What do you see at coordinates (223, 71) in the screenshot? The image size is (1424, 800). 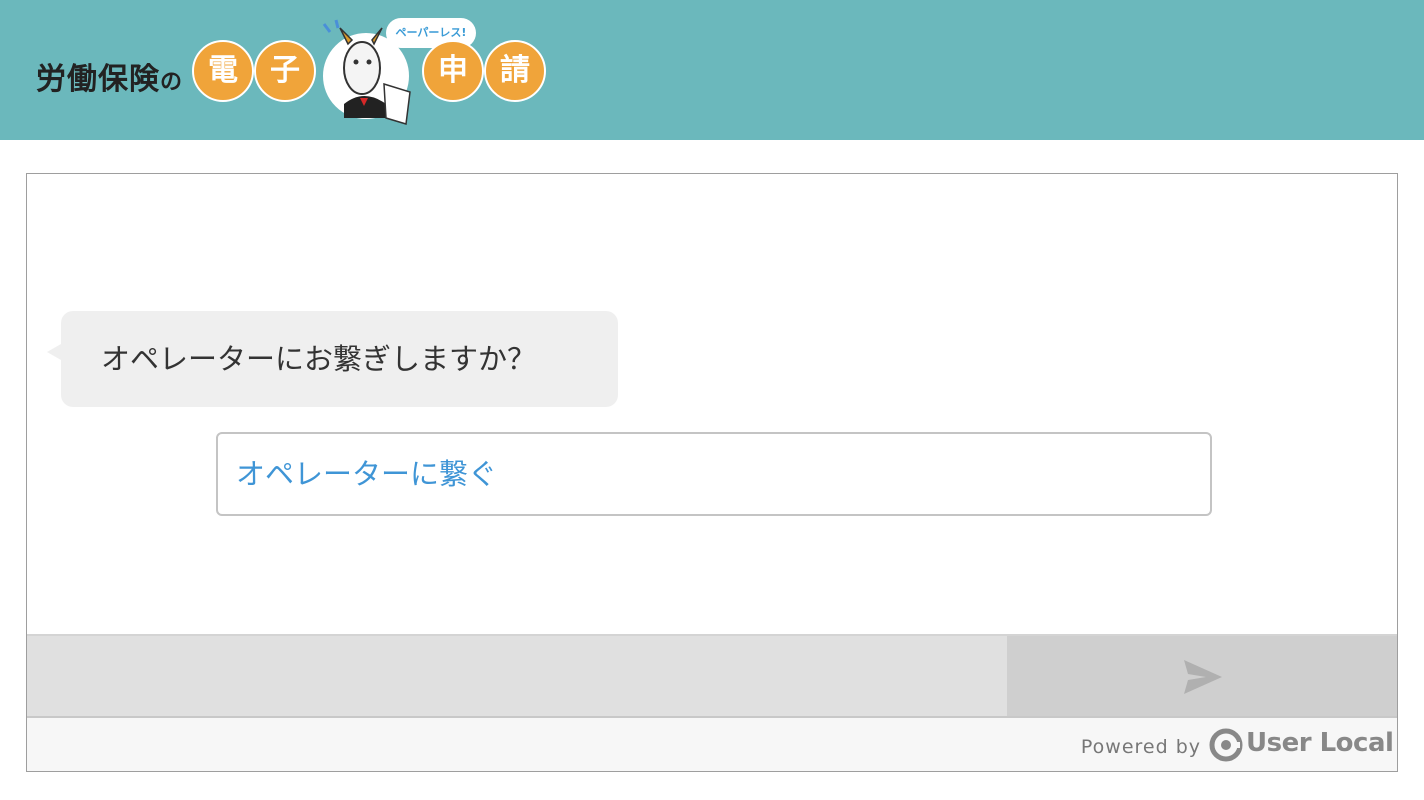 I see `logo-circle-1: 電` at bounding box center [223, 71].